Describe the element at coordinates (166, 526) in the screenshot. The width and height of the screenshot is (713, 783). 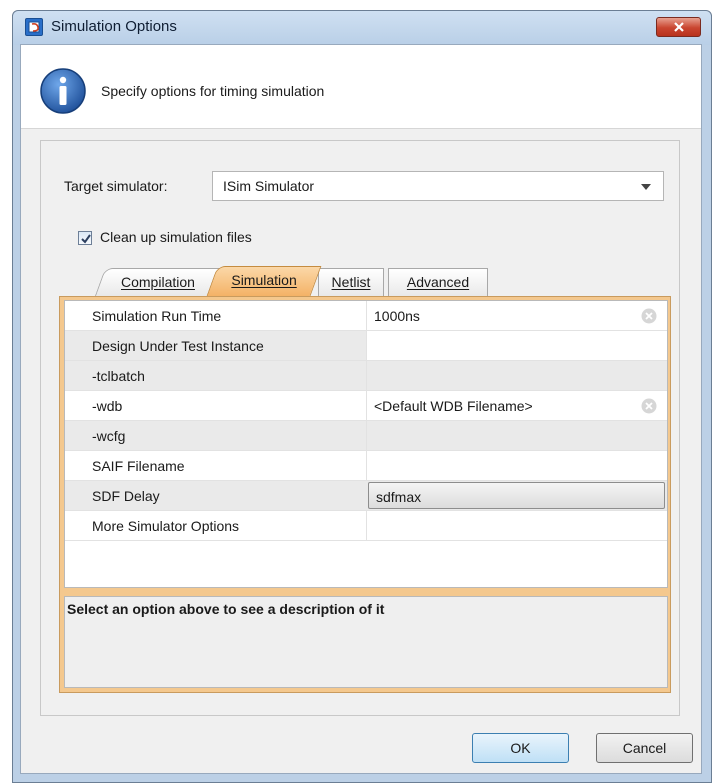
I see `property-name: More Simulator Options` at that location.